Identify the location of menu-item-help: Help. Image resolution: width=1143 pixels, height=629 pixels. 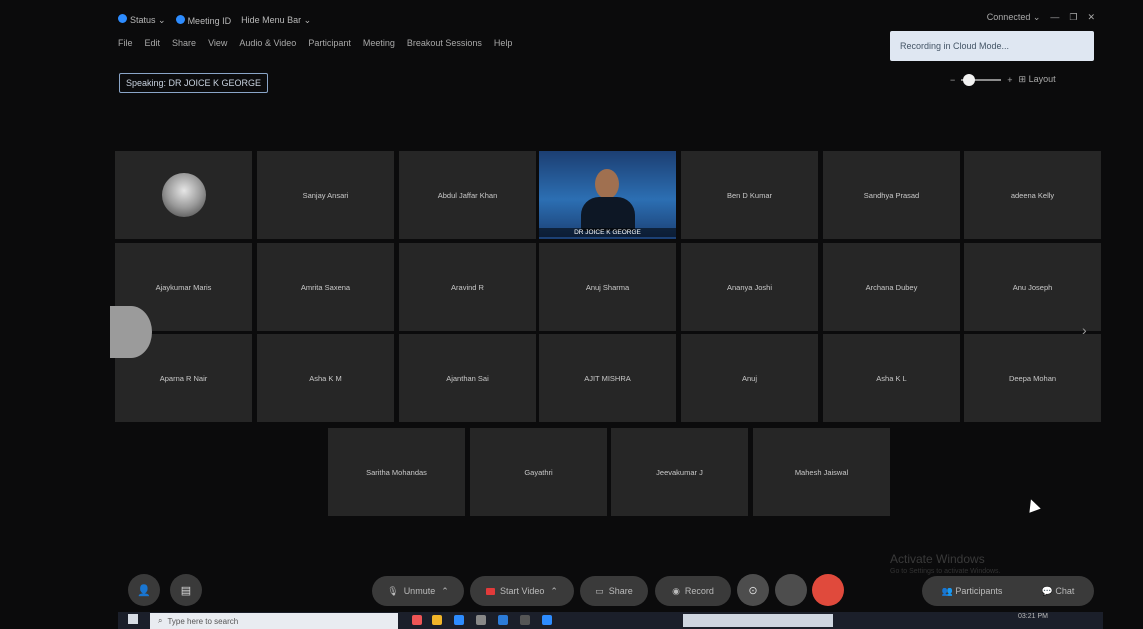
(503, 43).